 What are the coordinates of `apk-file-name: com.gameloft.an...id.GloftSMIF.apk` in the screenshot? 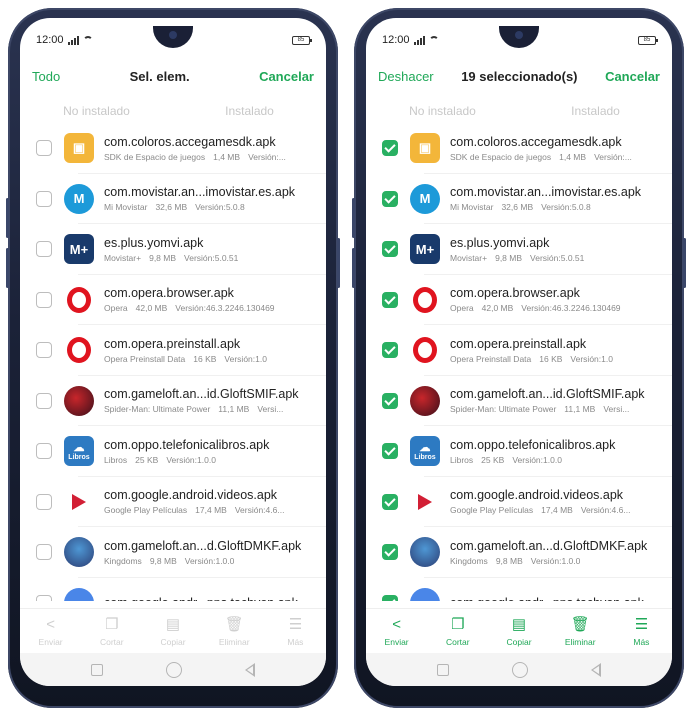 It's located at (201, 394).